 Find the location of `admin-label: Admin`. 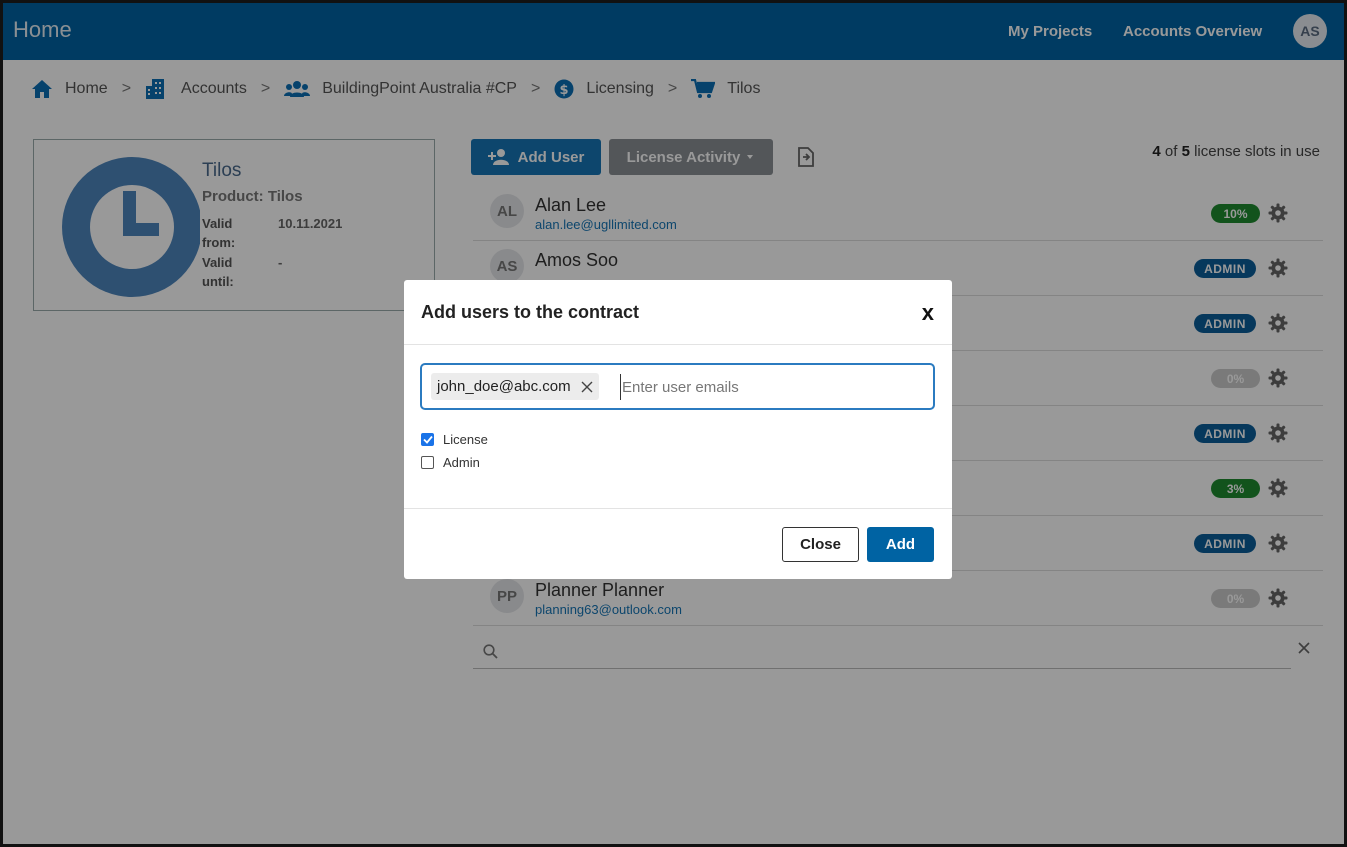

admin-label: Admin is located at coordinates (461, 462).